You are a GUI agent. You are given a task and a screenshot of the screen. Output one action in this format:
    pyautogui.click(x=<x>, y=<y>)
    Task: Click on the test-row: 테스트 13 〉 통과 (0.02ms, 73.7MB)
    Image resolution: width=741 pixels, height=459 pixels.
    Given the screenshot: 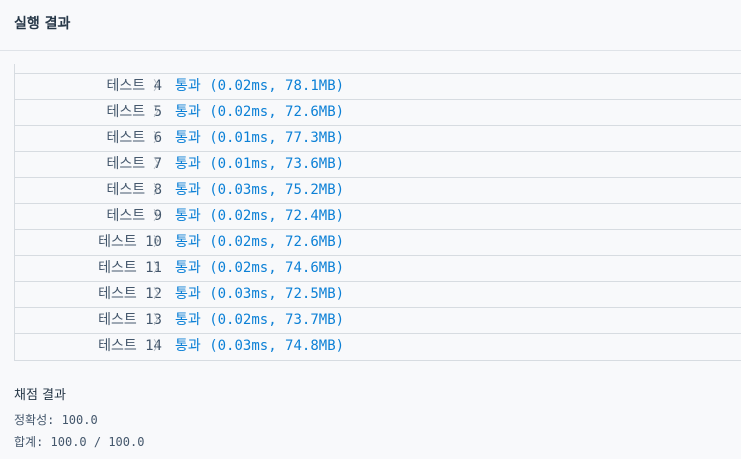 What is the action you would take?
    pyautogui.click(x=378, y=321)
    